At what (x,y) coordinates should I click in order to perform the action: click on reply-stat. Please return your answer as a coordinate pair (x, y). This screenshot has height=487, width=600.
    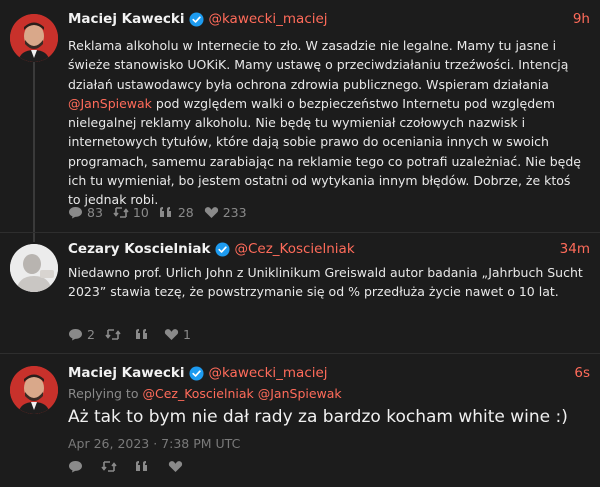
    Looking at the image, I should click on (77, 466).